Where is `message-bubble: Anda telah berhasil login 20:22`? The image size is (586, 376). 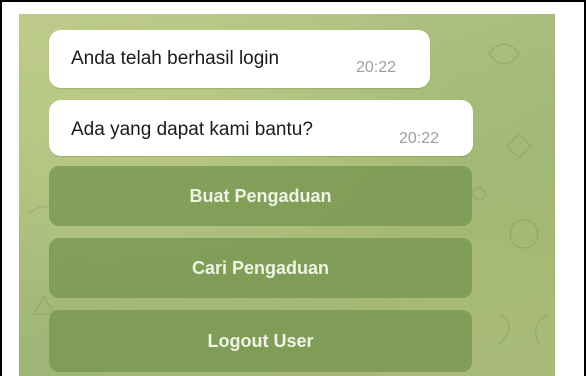
message-bubble: Anda telah berhasil login 20:22 is located at coordinates (239, 59).